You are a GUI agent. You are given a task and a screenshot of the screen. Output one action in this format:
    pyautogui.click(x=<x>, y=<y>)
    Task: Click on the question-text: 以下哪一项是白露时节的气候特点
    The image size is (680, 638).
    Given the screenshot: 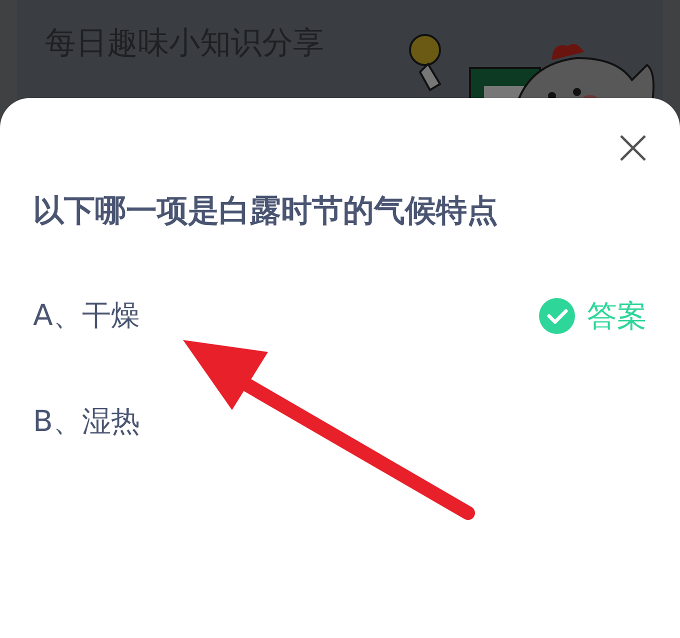 What is the action you would take?
    pyautogui.click(x=265, y=211)
    